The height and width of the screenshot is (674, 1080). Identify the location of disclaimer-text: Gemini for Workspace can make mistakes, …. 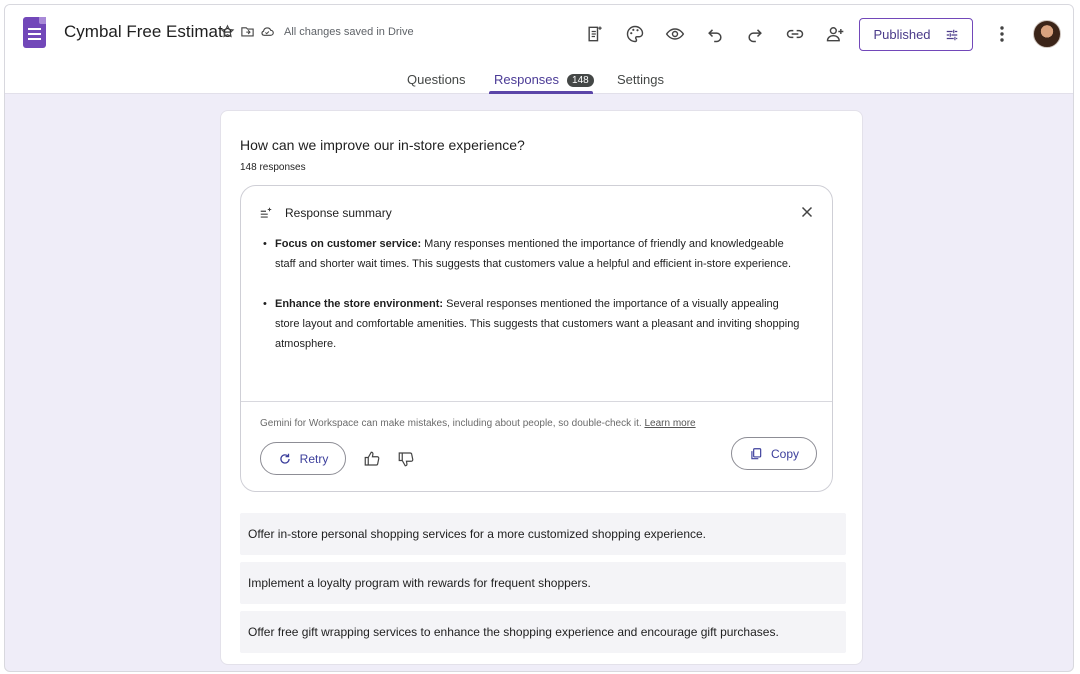
(451, 423).